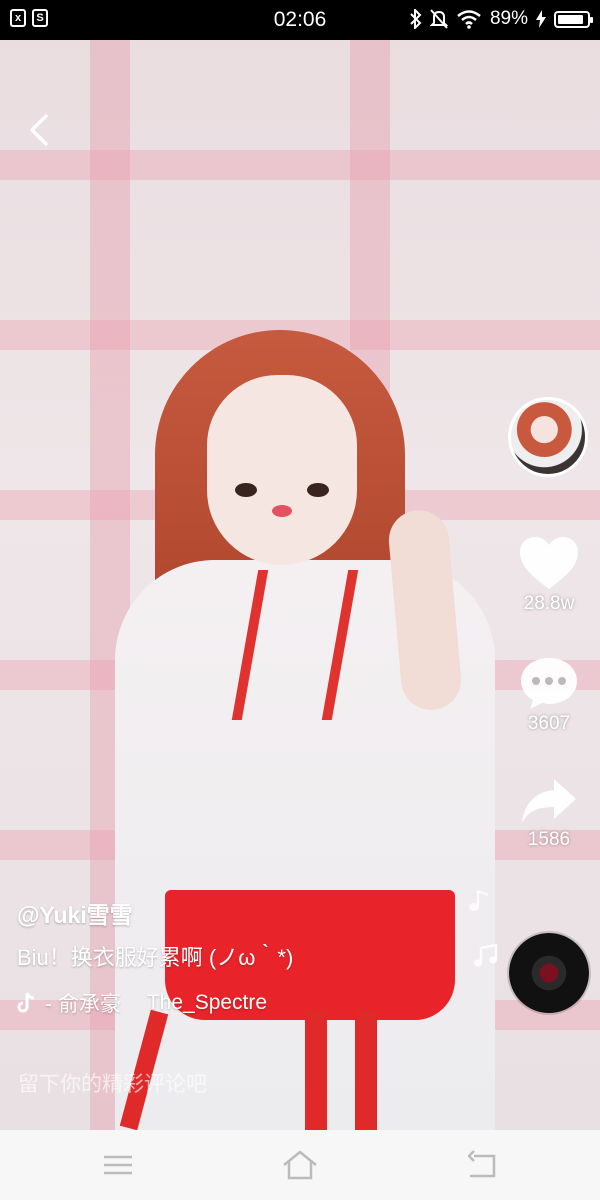 The width and height of the screenshot is (600, 1200). Describe the element at coordinates (300, 20) in the screenshot. I see `status-bar: x S 02:06 89%` at that location.